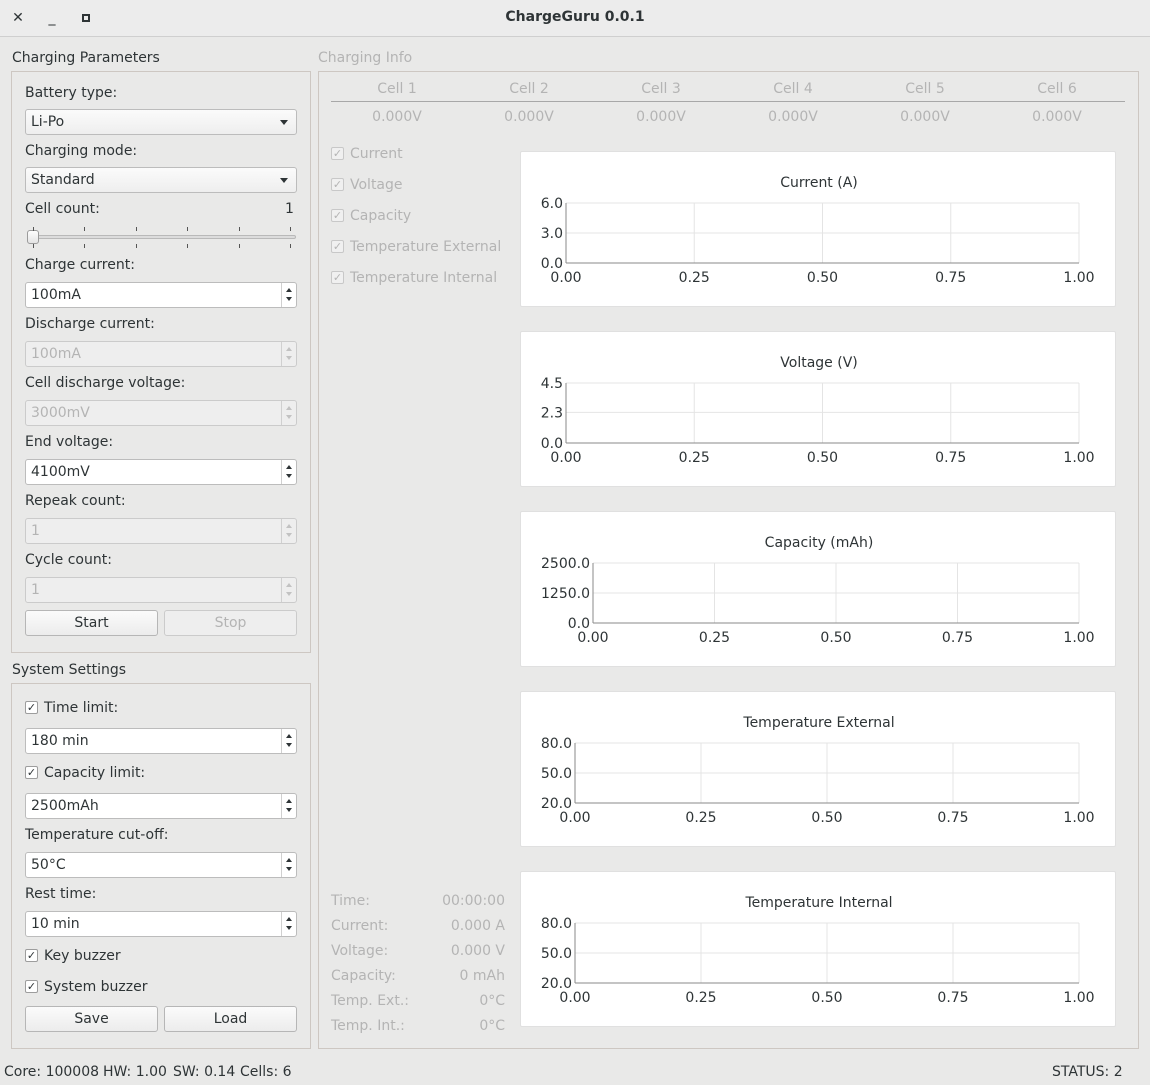 This screenshot has width=1150, height=1085. What do you see at coordinates (230, 1019) in the screenshot?
I see `load-button: Load` at bounding box center [230, 1019].